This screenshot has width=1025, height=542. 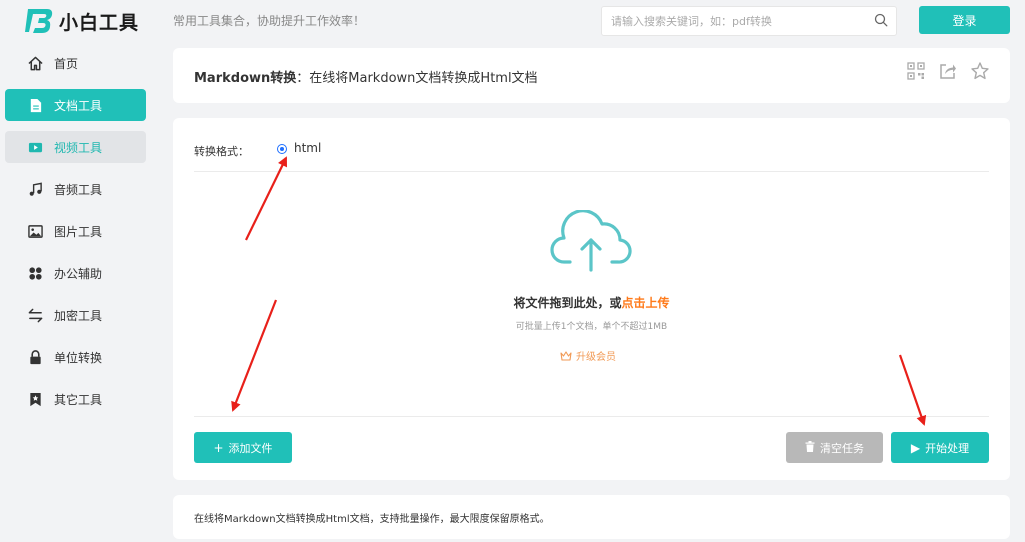 I want to click on search-input, so click(x=727, y=21).